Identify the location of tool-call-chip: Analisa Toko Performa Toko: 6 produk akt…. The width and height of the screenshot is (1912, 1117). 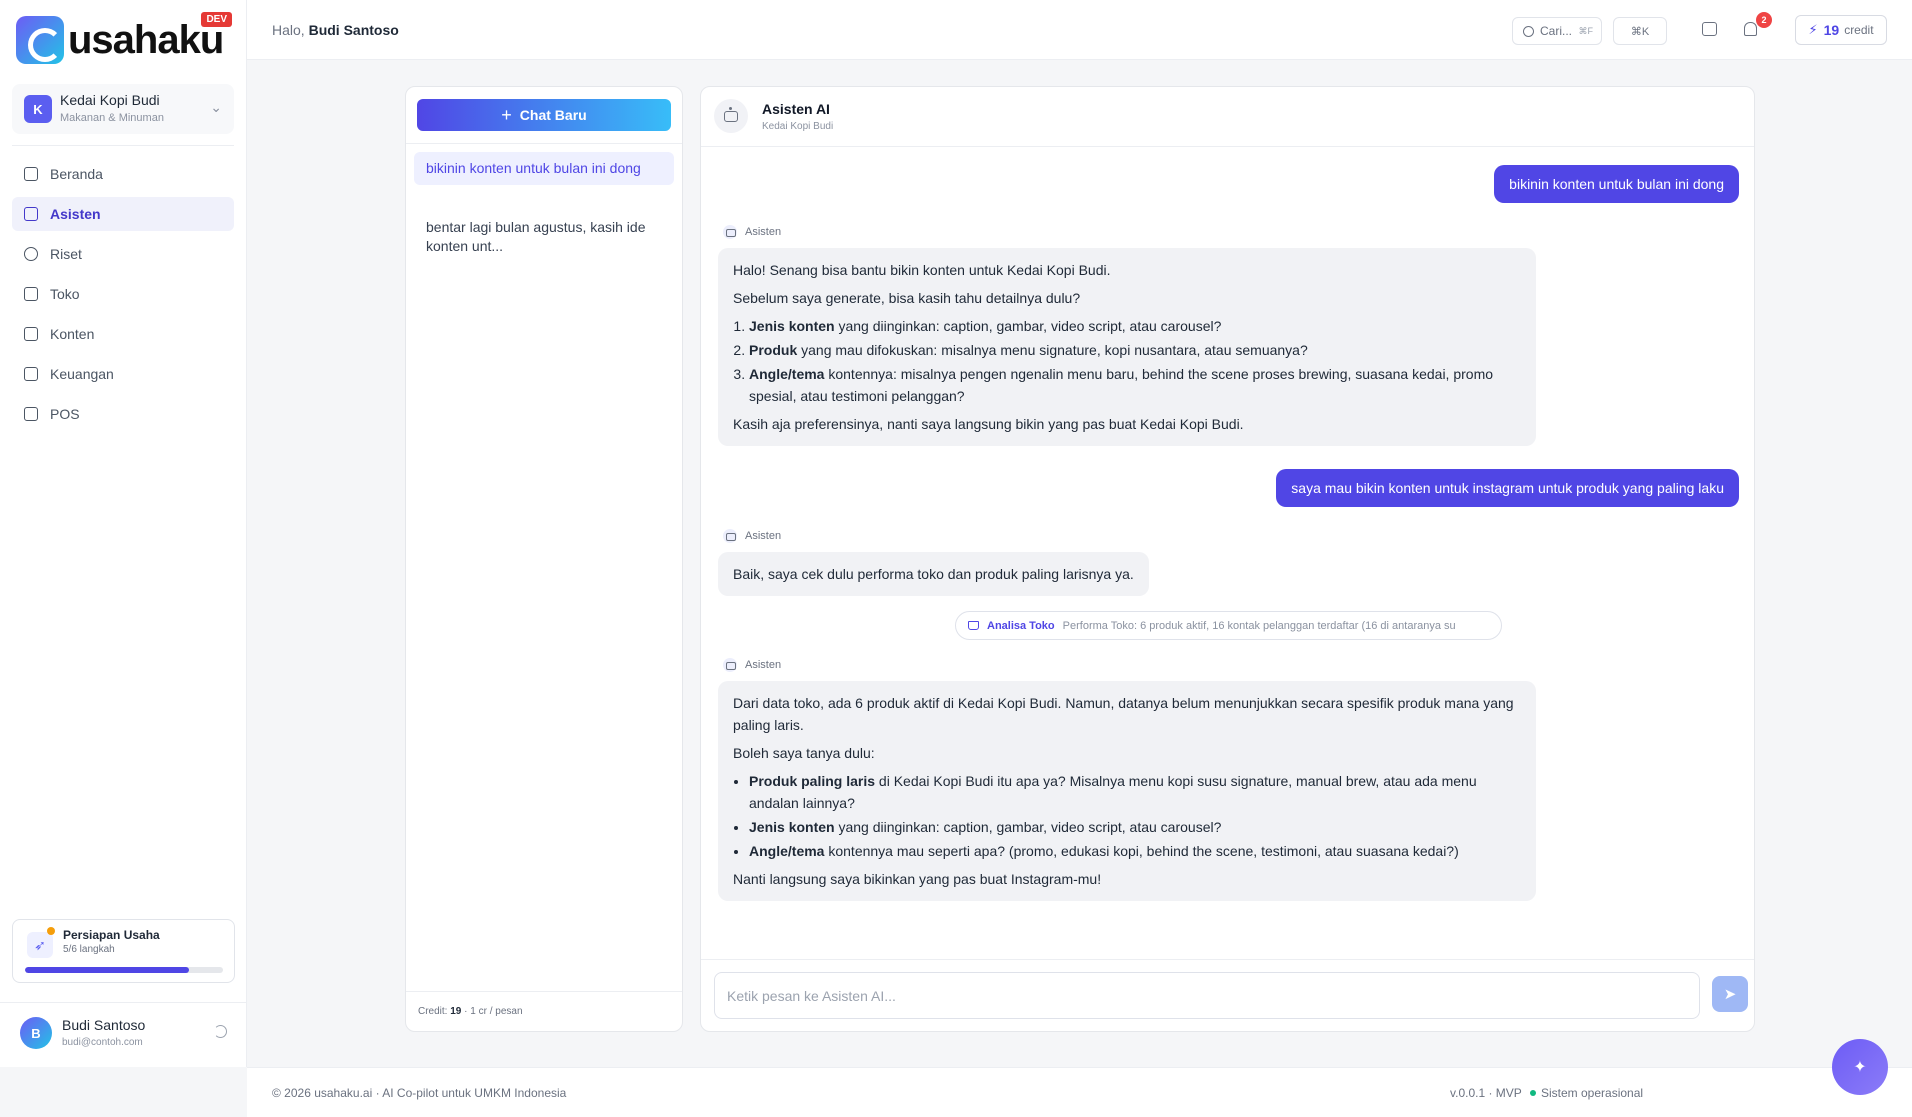
(1228, 625).